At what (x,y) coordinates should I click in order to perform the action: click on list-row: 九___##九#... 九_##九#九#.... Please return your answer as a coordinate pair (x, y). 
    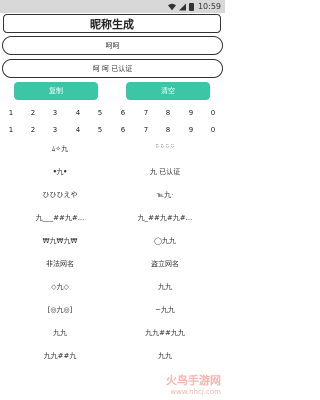
    Looking at the image, I should click on (112, 220).